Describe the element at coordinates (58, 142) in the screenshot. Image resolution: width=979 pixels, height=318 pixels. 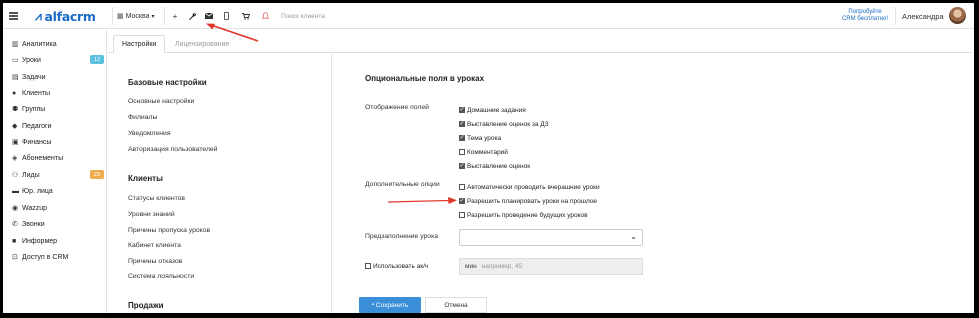
I see `sidebar-item-finances: ▣ Финансы` at that location.